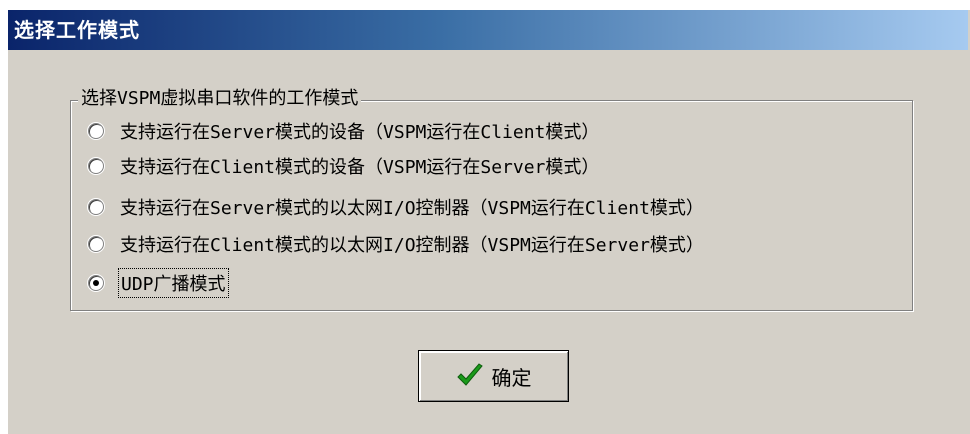  I want to click on radio-button-selected, so click(96, 283).